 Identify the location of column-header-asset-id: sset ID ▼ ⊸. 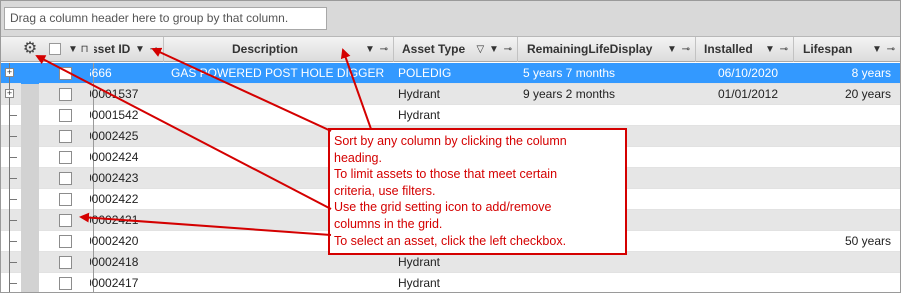
(129, 49).